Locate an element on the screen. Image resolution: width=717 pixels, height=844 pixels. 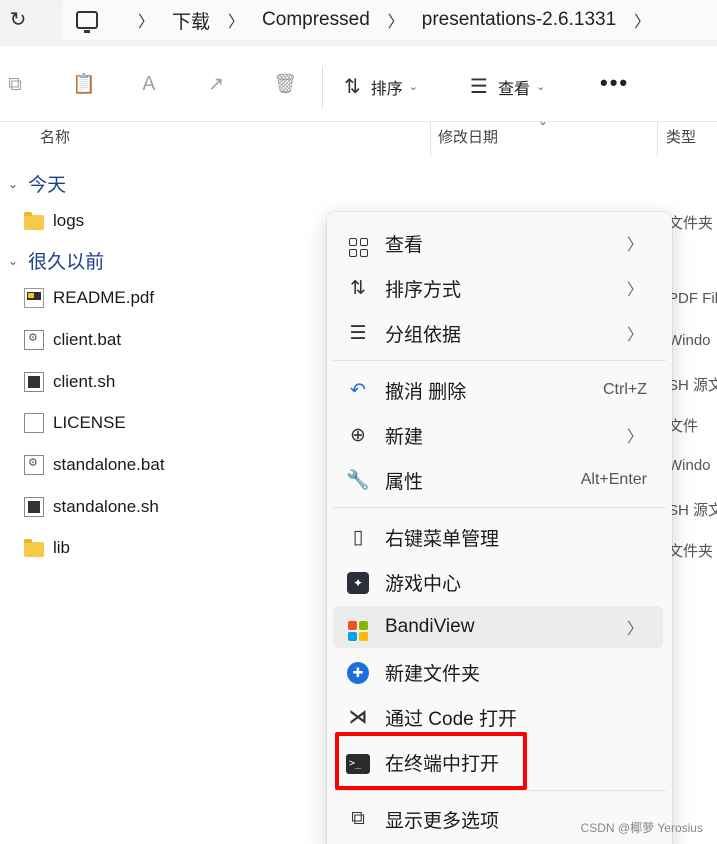
group-label: 今天 is located at coordinates (47, 185).